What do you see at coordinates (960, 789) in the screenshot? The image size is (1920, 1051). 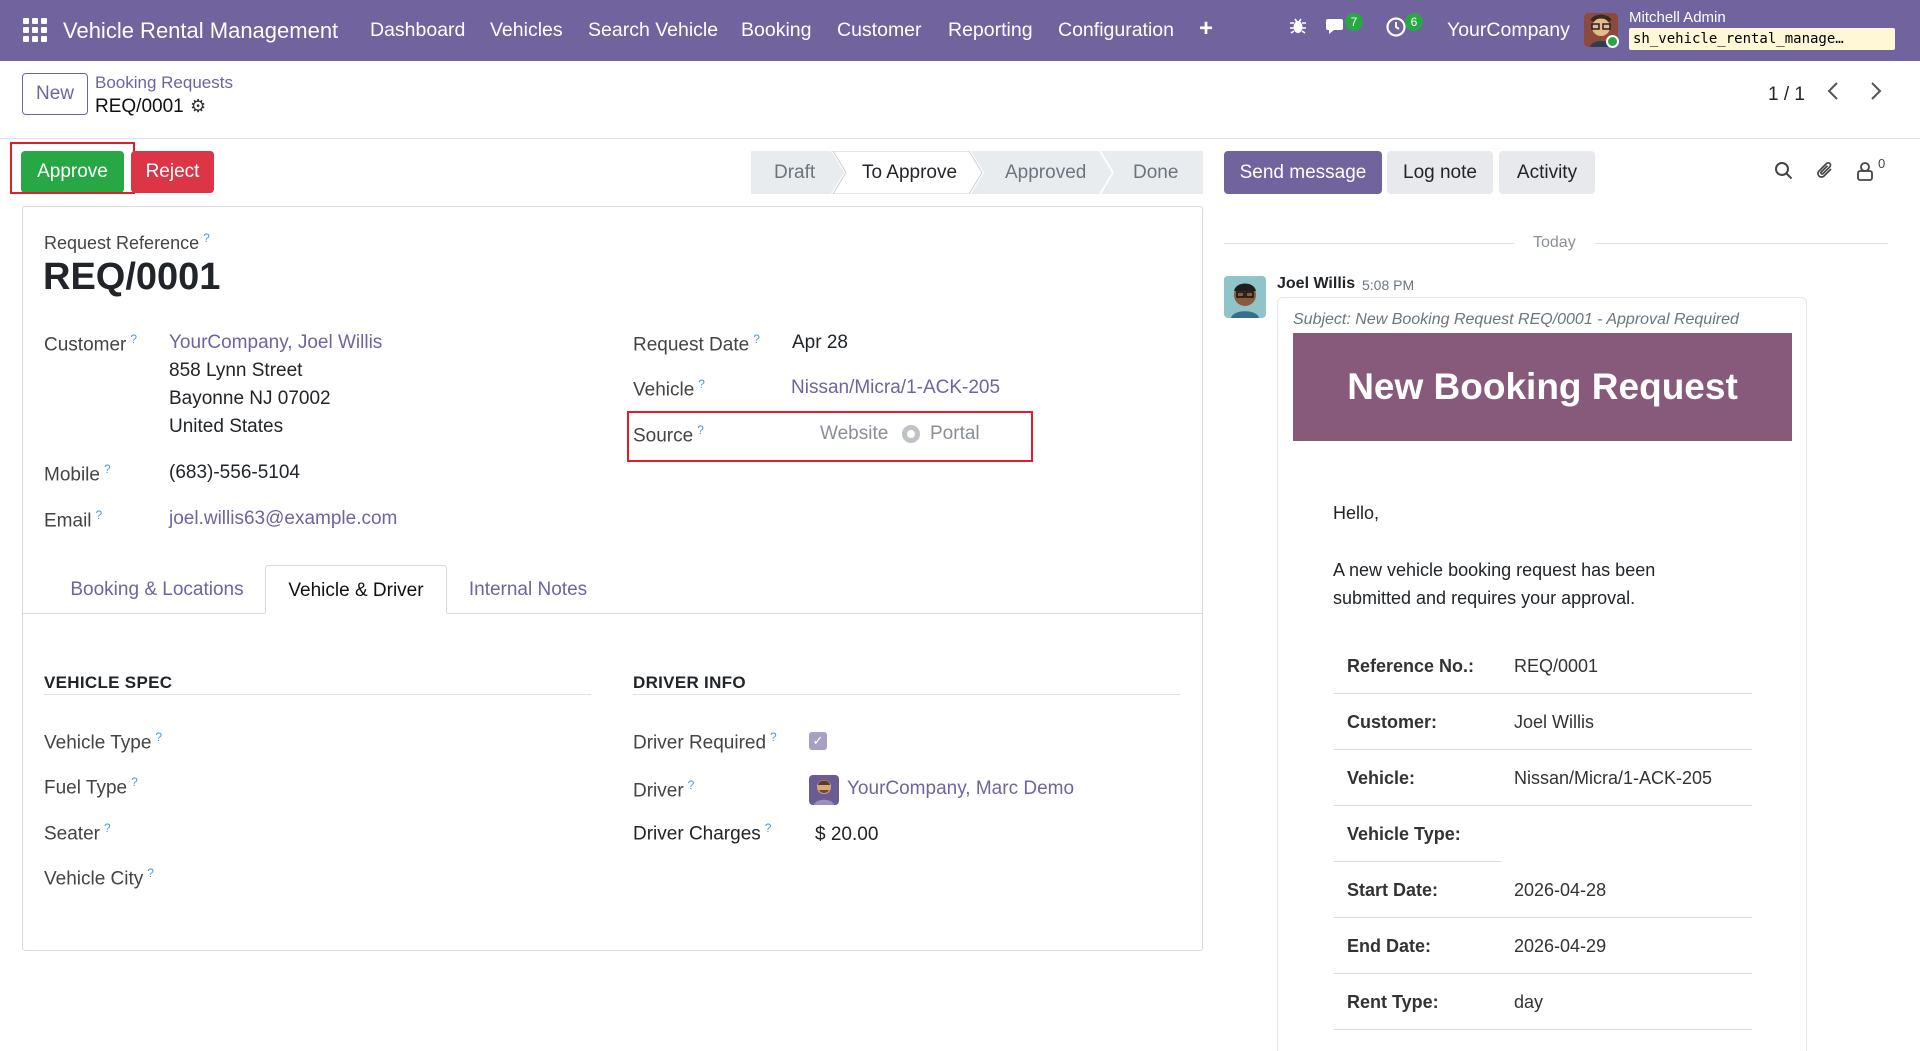 I see `driver-link: YourCompany, Marc Demo` at bounding box center [960, 789].